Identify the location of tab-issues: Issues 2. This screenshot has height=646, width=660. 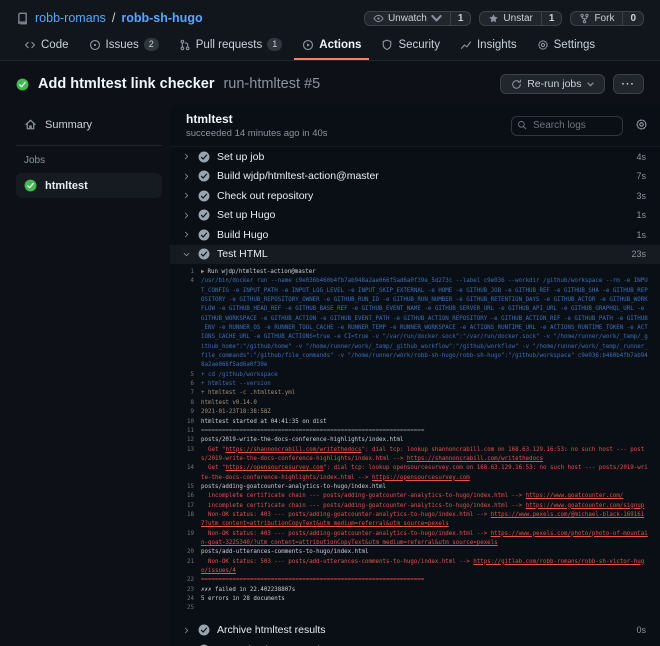
(124, 46).